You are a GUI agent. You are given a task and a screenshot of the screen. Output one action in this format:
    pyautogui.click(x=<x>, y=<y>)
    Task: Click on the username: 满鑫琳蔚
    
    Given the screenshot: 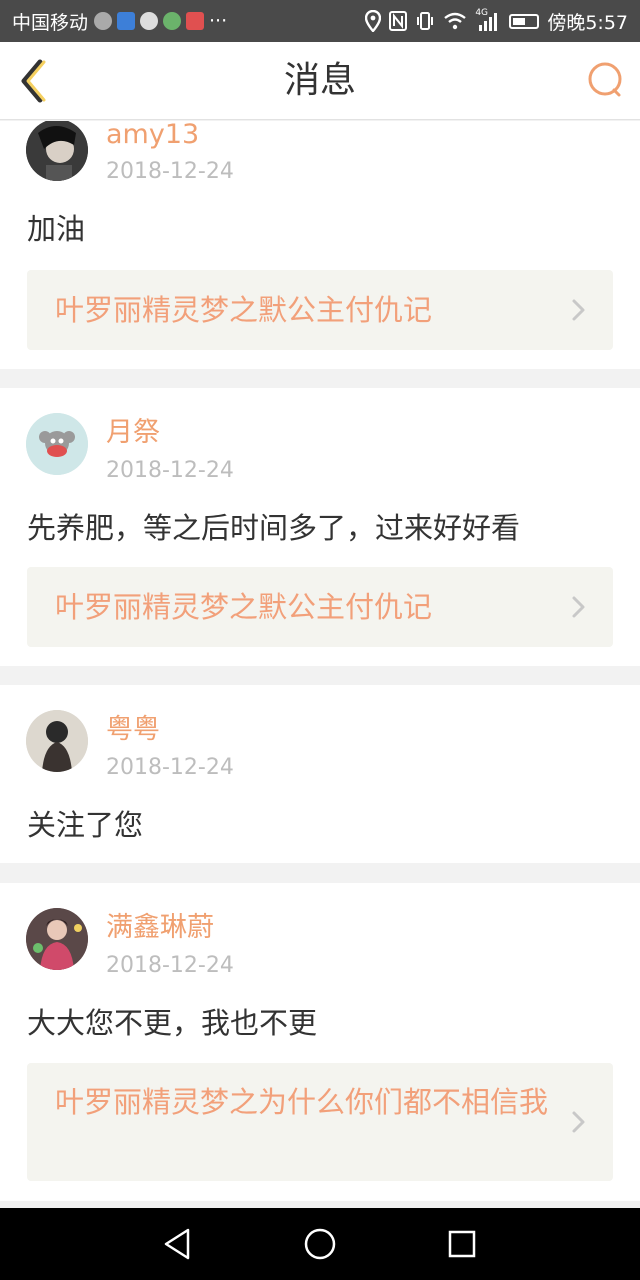 What is the action you would take?
    pyautogui.click(x=160, y=928)
    